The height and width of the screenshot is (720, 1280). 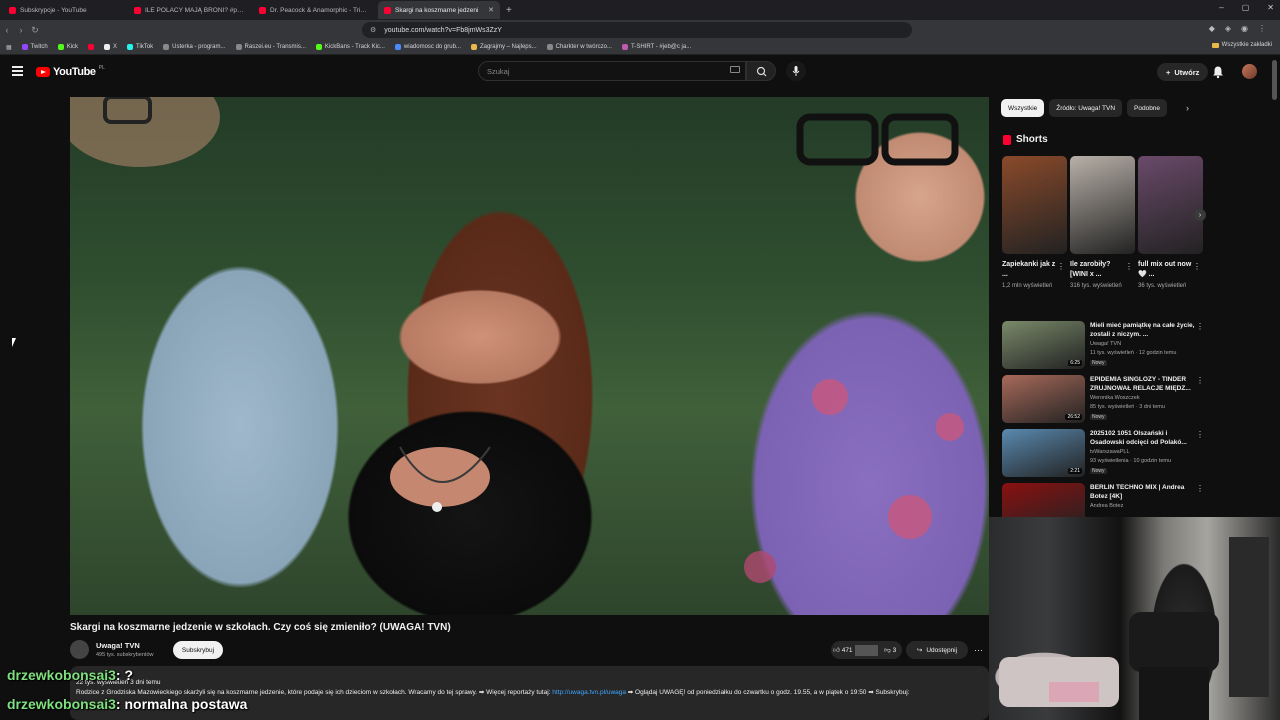 I want to click on account-avatar, so click(x=1249, y=71).